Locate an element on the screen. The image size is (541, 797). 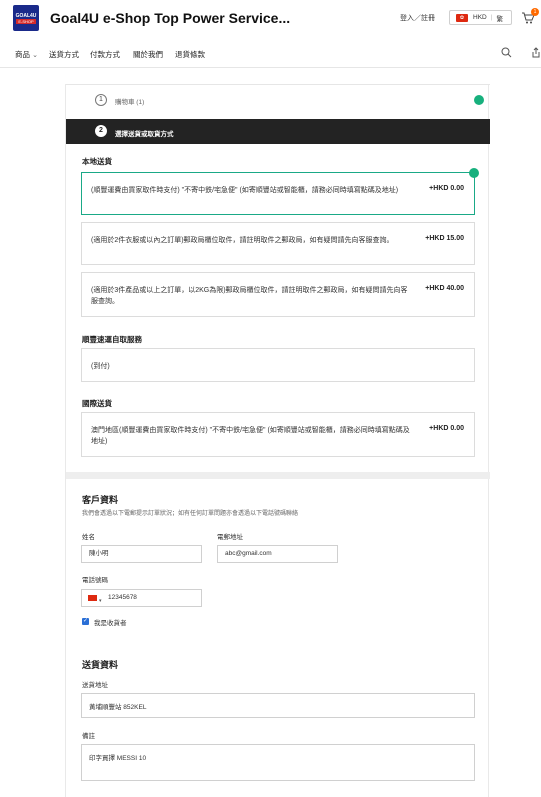
nav-item-about: 關於我們 is located at coordinates (148, 54).